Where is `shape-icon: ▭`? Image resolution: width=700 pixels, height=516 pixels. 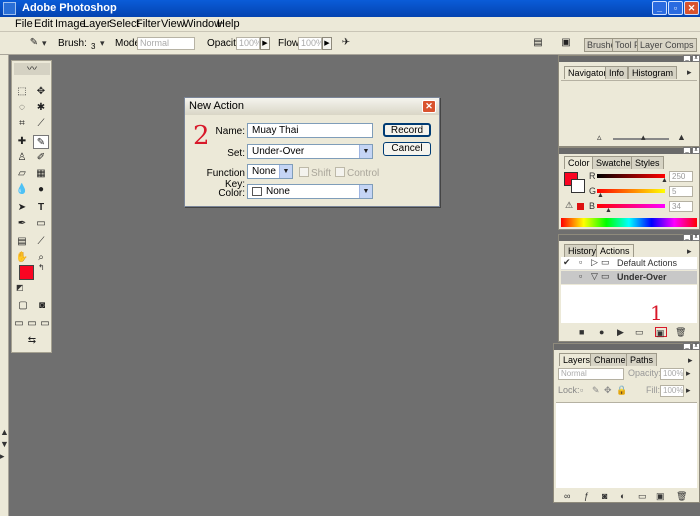 shape-icon: ▭ is located at coordinates (41, 224).